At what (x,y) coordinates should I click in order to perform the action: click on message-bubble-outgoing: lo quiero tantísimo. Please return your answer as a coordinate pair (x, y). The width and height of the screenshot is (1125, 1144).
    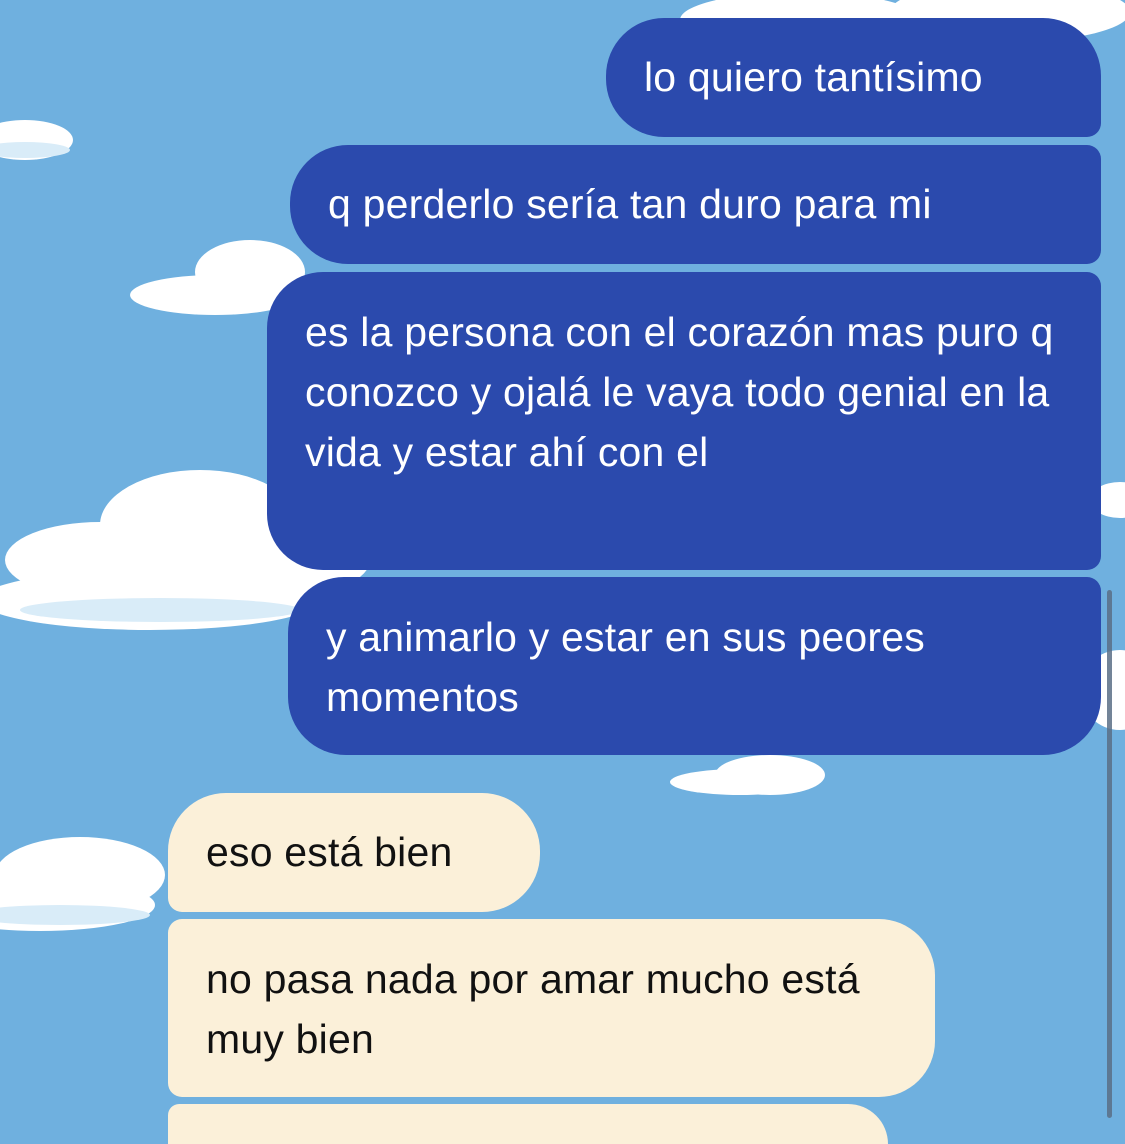
    Looking at the image, I should click on (853, 77).